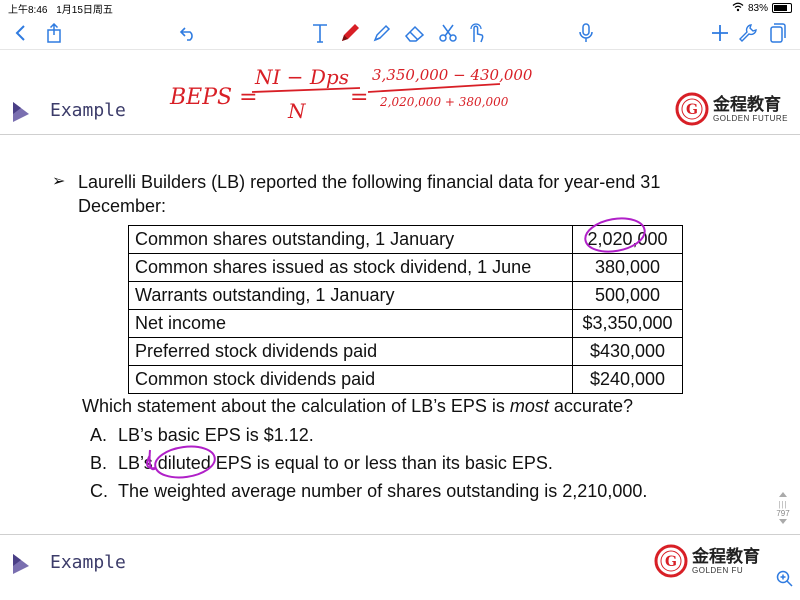  I want to click on microphone-icon, so click(586, 33).